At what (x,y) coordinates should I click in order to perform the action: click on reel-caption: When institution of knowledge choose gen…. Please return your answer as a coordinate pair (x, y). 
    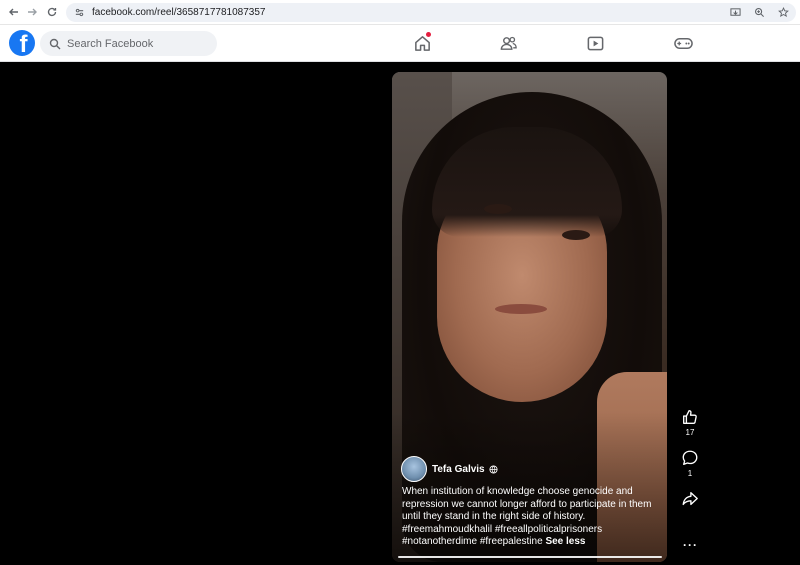
    Looking at the image, I should click on (529, 517).